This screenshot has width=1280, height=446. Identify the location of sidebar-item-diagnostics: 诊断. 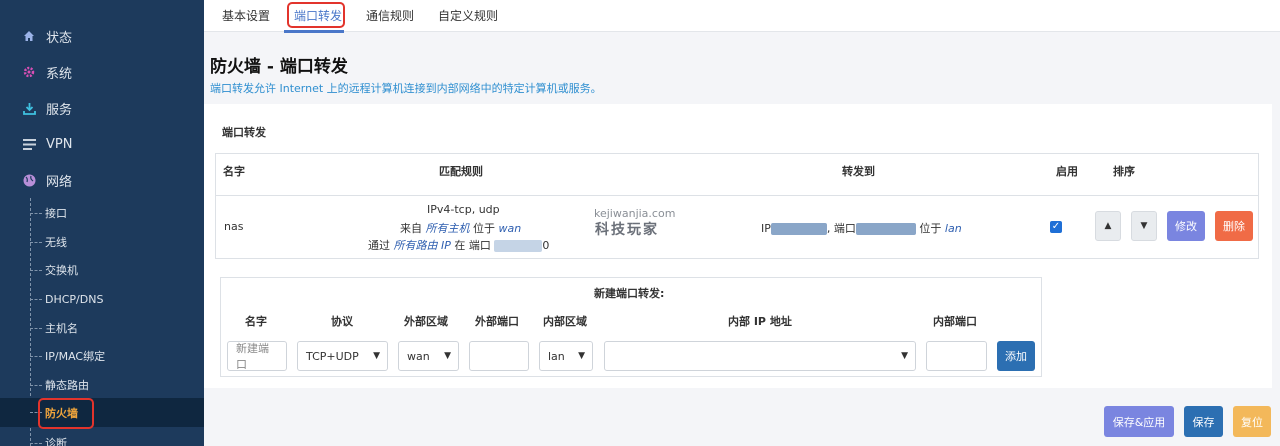
(48, 439).